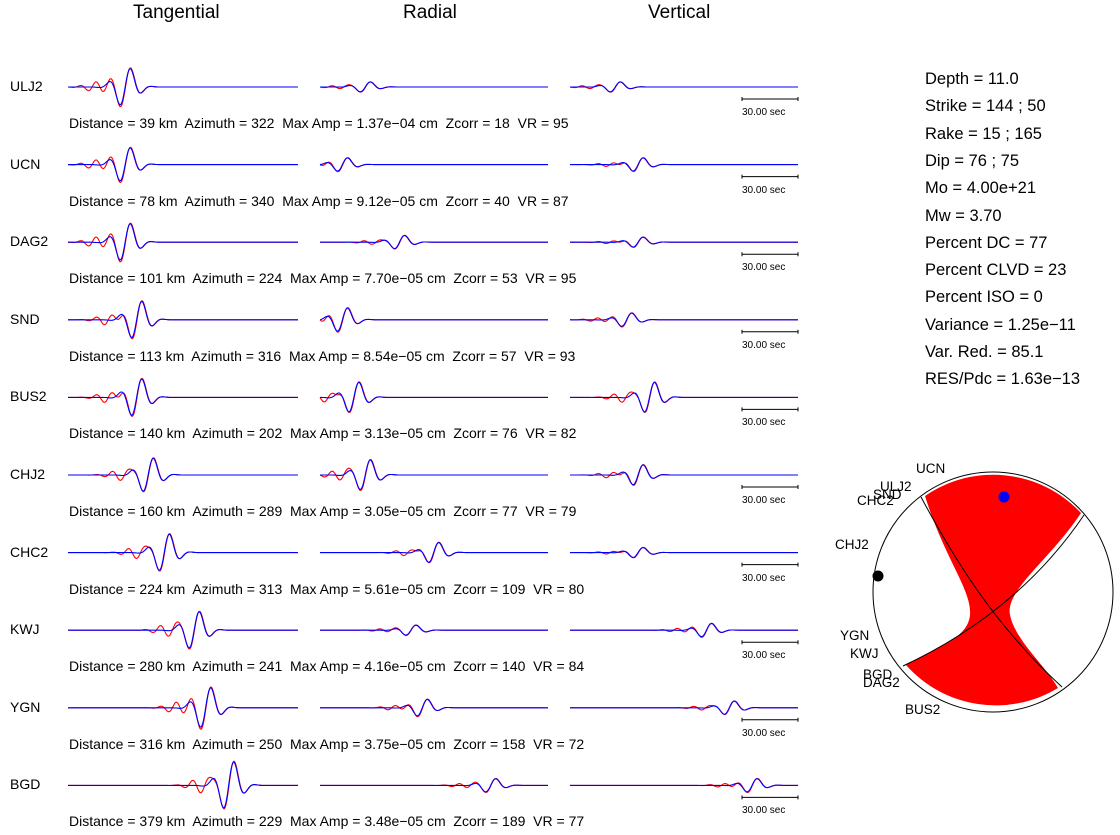 The width and height of the screenshot is (1120, 835). Describe the element at coordinates (993, 592) in the screenshot. I see `beachball` at that location.